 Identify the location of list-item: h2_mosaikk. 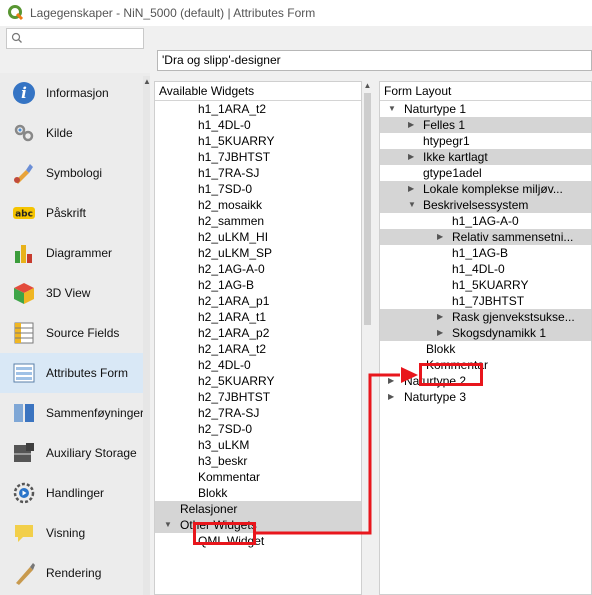
(258, 205).